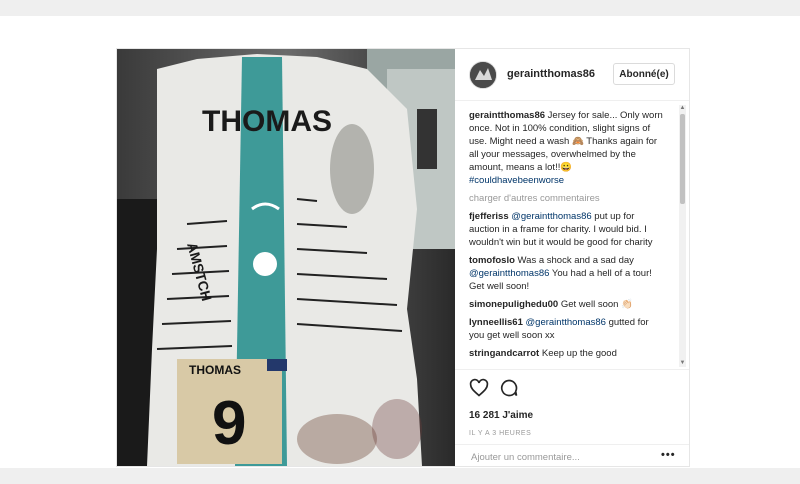 The height and width of the screenshot is (484, 800). I want to click on post-username: geraintthomas86, so click(551, 74).